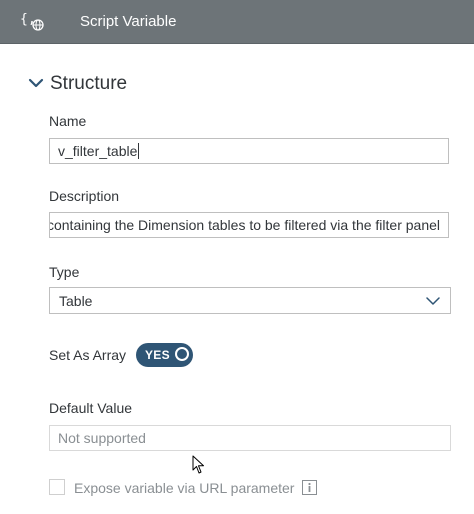  Describe the element at coordinates (182, 354) in the screenshot. I see `toggle-knob` at that location.